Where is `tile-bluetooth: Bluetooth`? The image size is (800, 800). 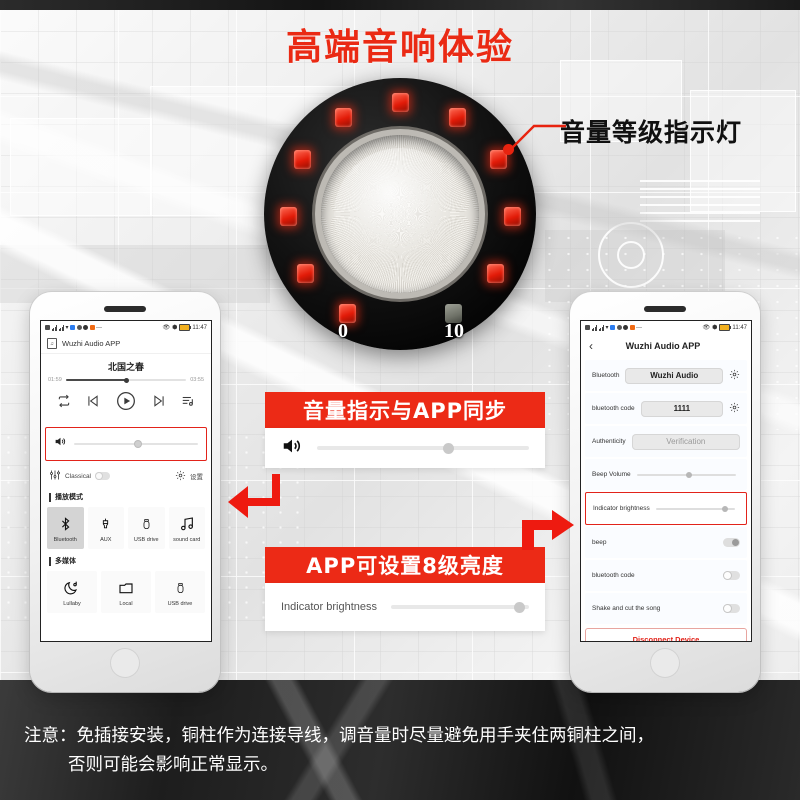 tile-bluetooth: Bluetooth is located at coordinates (65, 528).